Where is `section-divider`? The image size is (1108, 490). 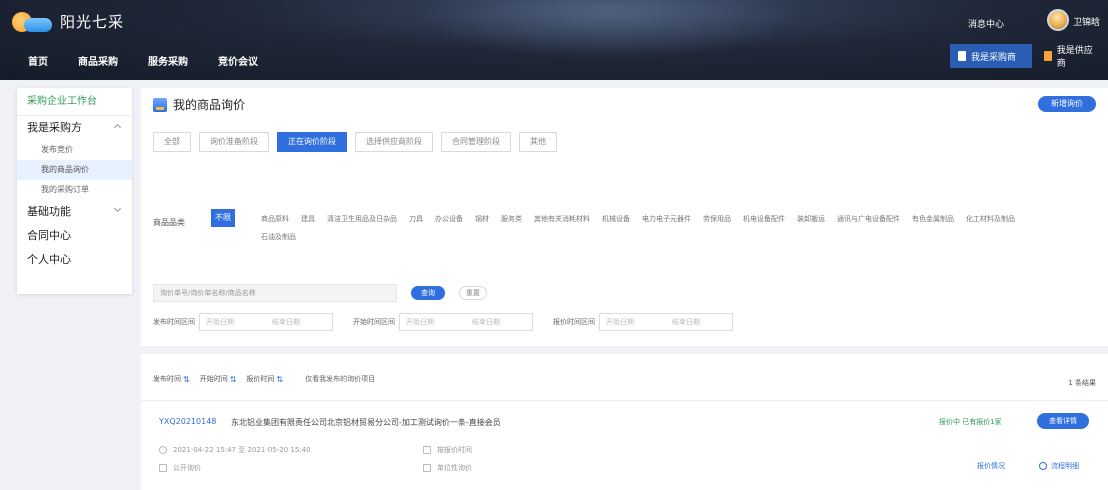 section-divider is located at coordinates (624, 350).